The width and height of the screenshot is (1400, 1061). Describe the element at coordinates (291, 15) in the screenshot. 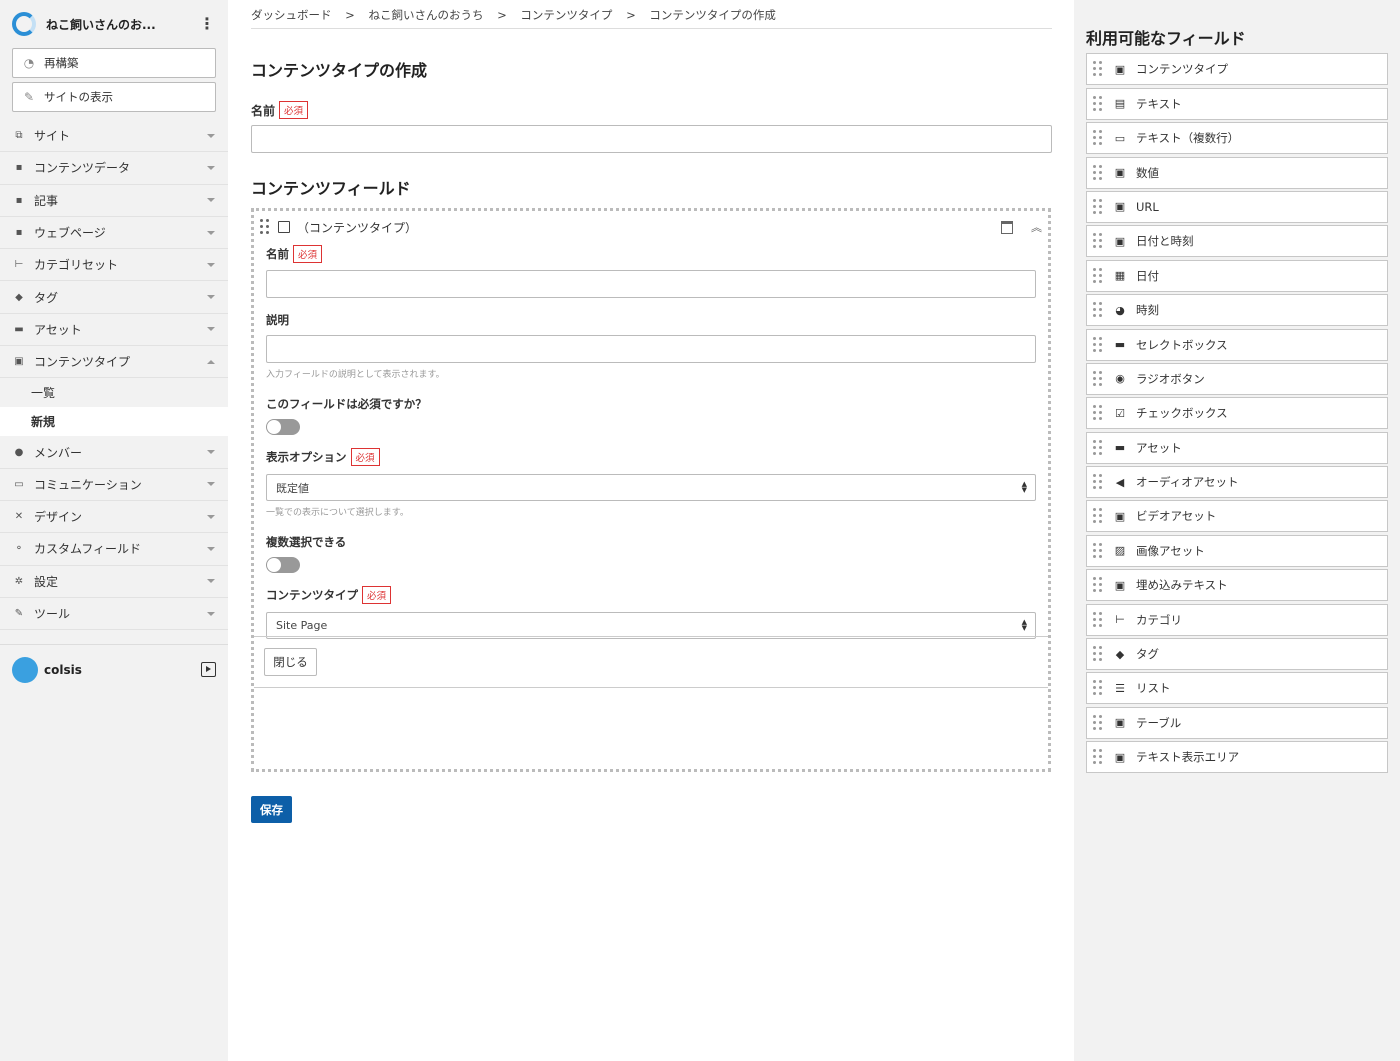

I see `breadcrumb-dashboard: ダッシュボード` at that location.